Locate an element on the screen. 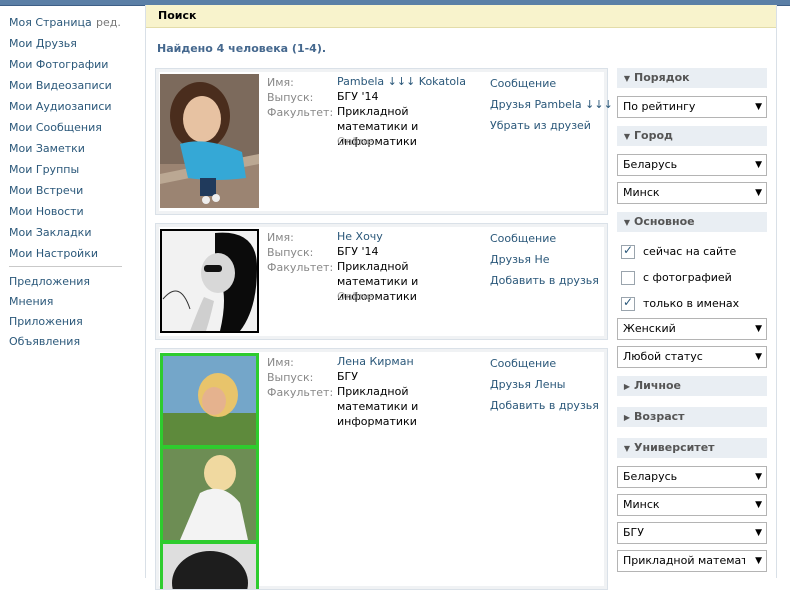  faculty-value: Прикладной математики и информатики is located at coordinates (378, 406).